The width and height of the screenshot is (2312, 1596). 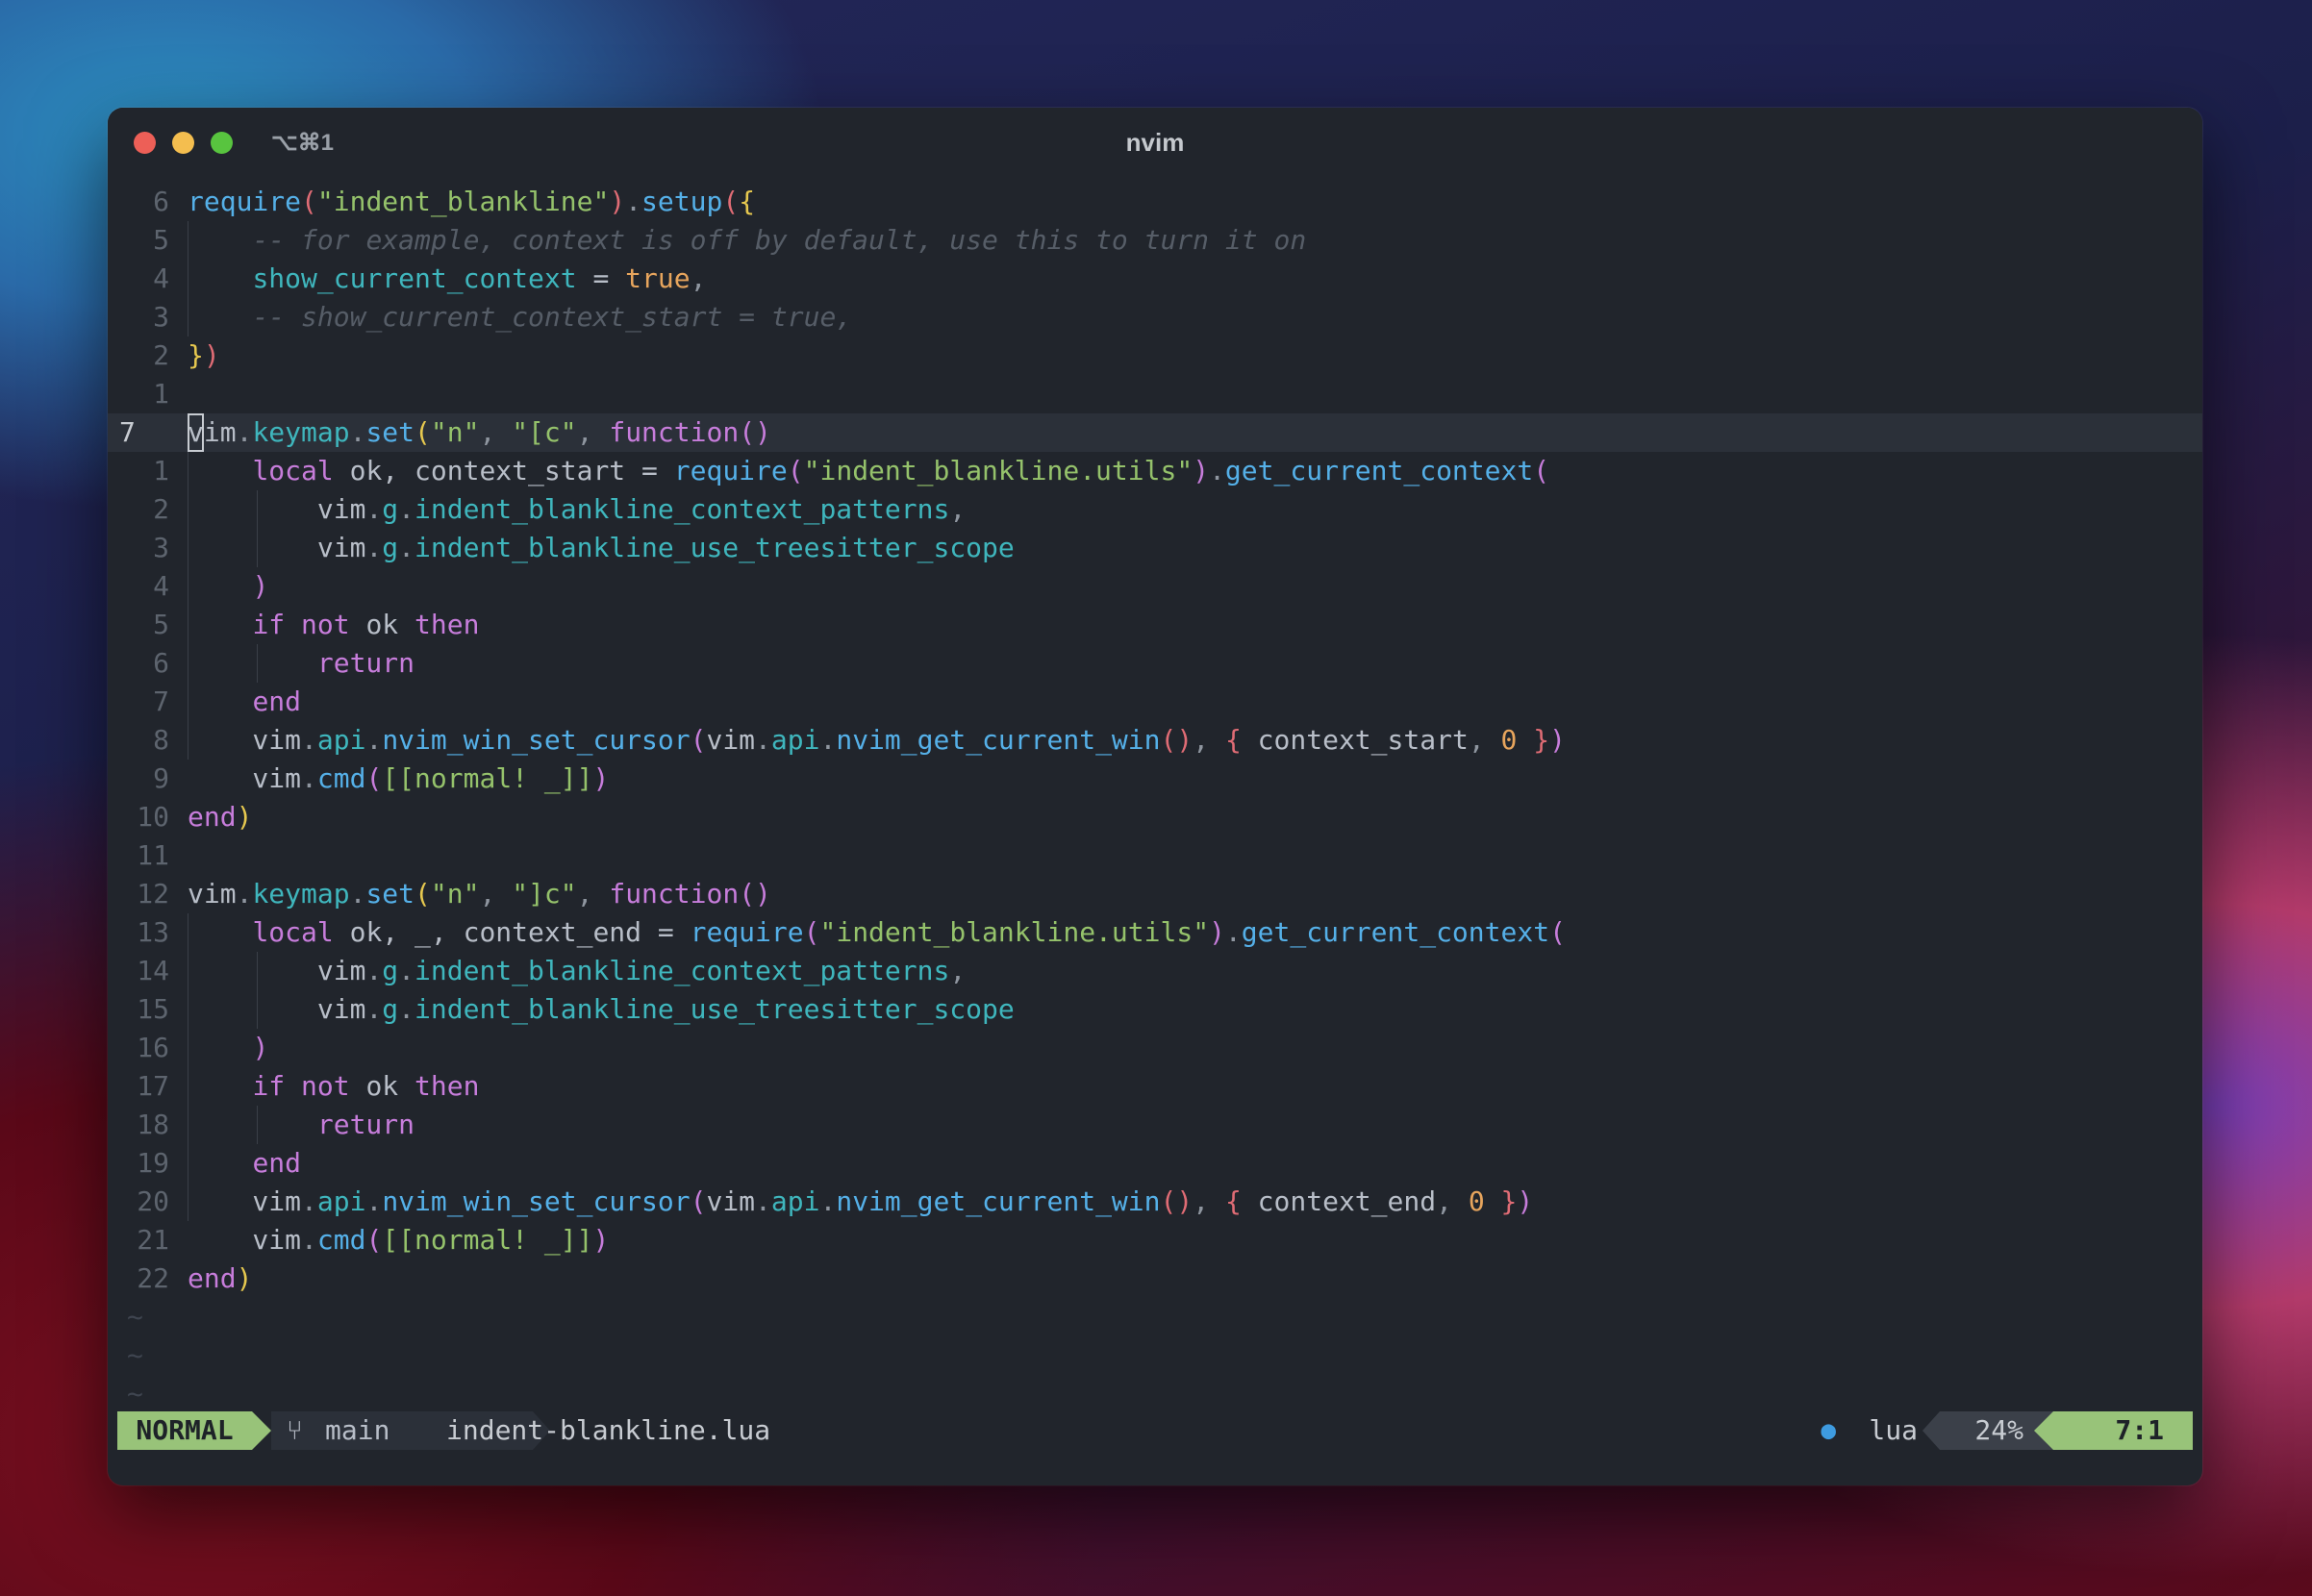 I want to click on code-token: api, so click(x=795, y=1201).